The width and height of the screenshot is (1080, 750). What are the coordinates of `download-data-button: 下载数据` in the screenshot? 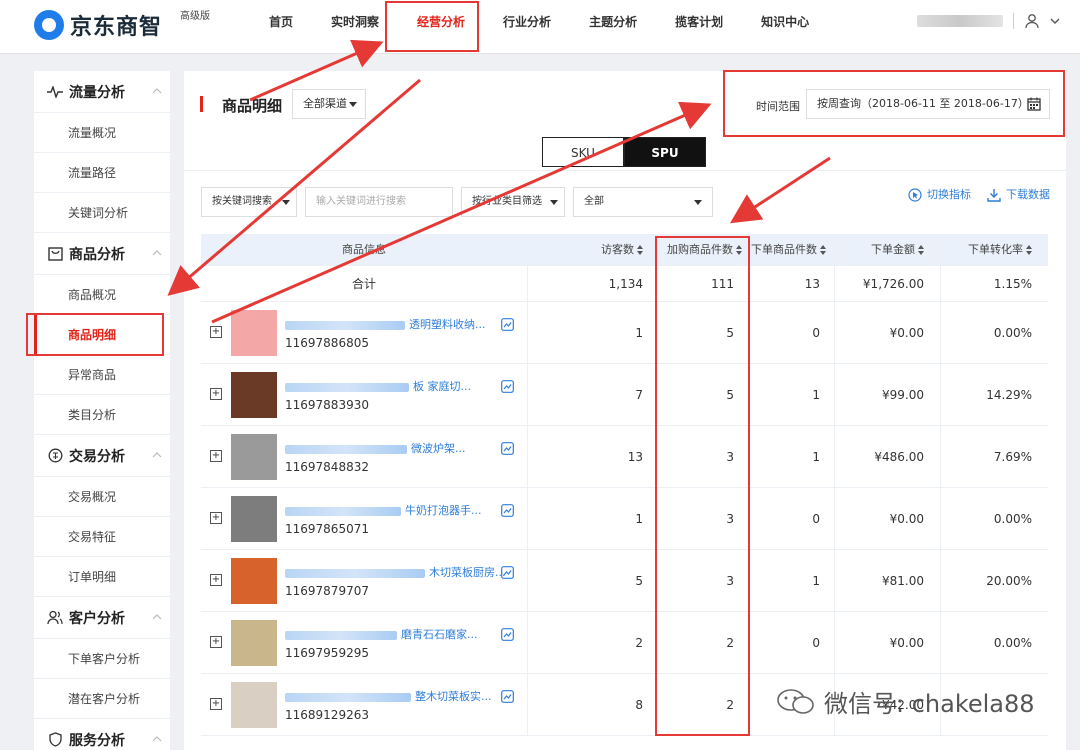 It's located at (1018, 195).